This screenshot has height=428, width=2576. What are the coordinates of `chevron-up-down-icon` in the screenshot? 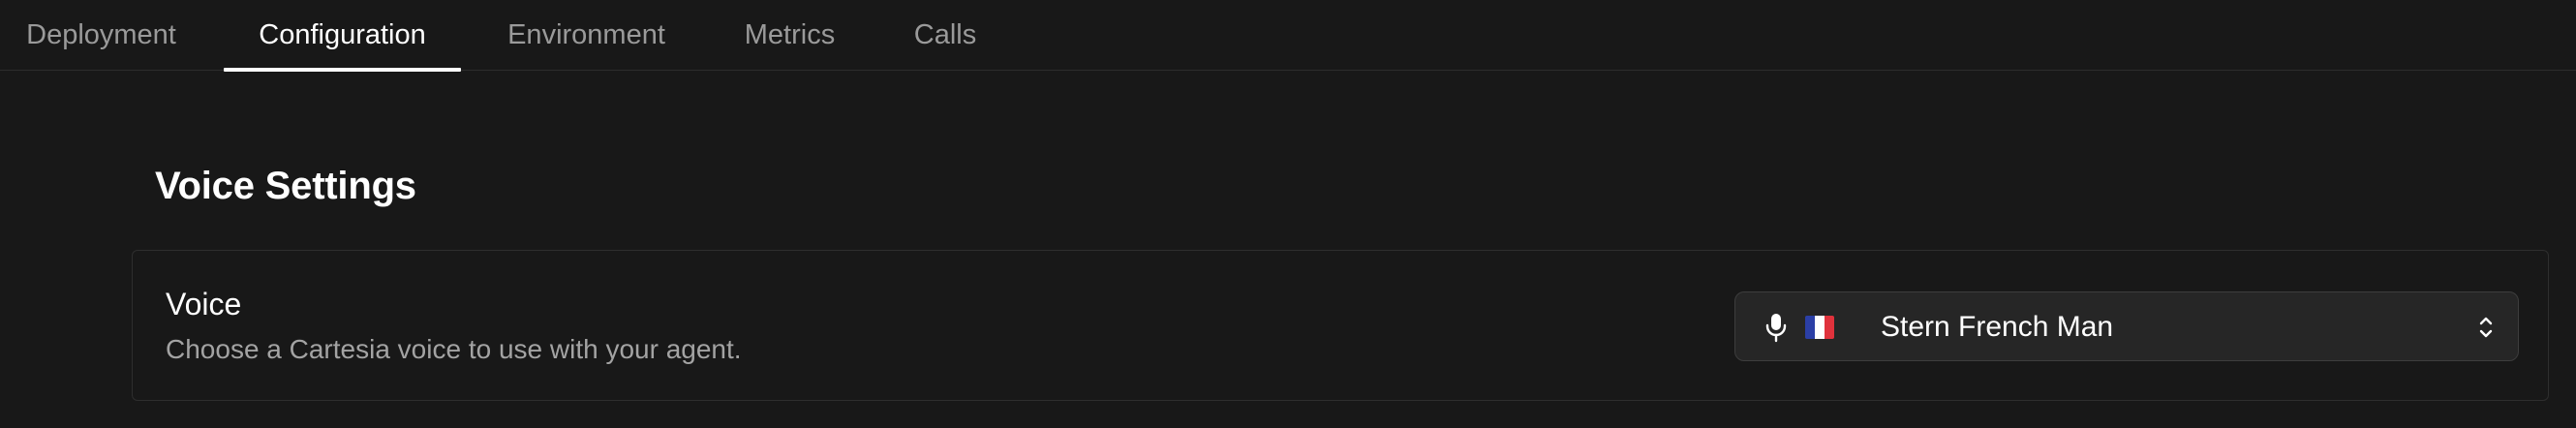 It's located at (2486, 327).